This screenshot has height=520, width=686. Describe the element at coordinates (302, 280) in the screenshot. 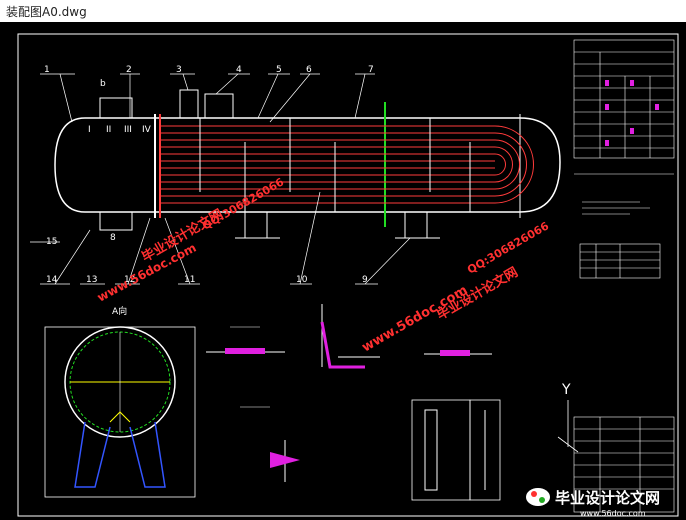

I see `part-label-10: 10` at that location.